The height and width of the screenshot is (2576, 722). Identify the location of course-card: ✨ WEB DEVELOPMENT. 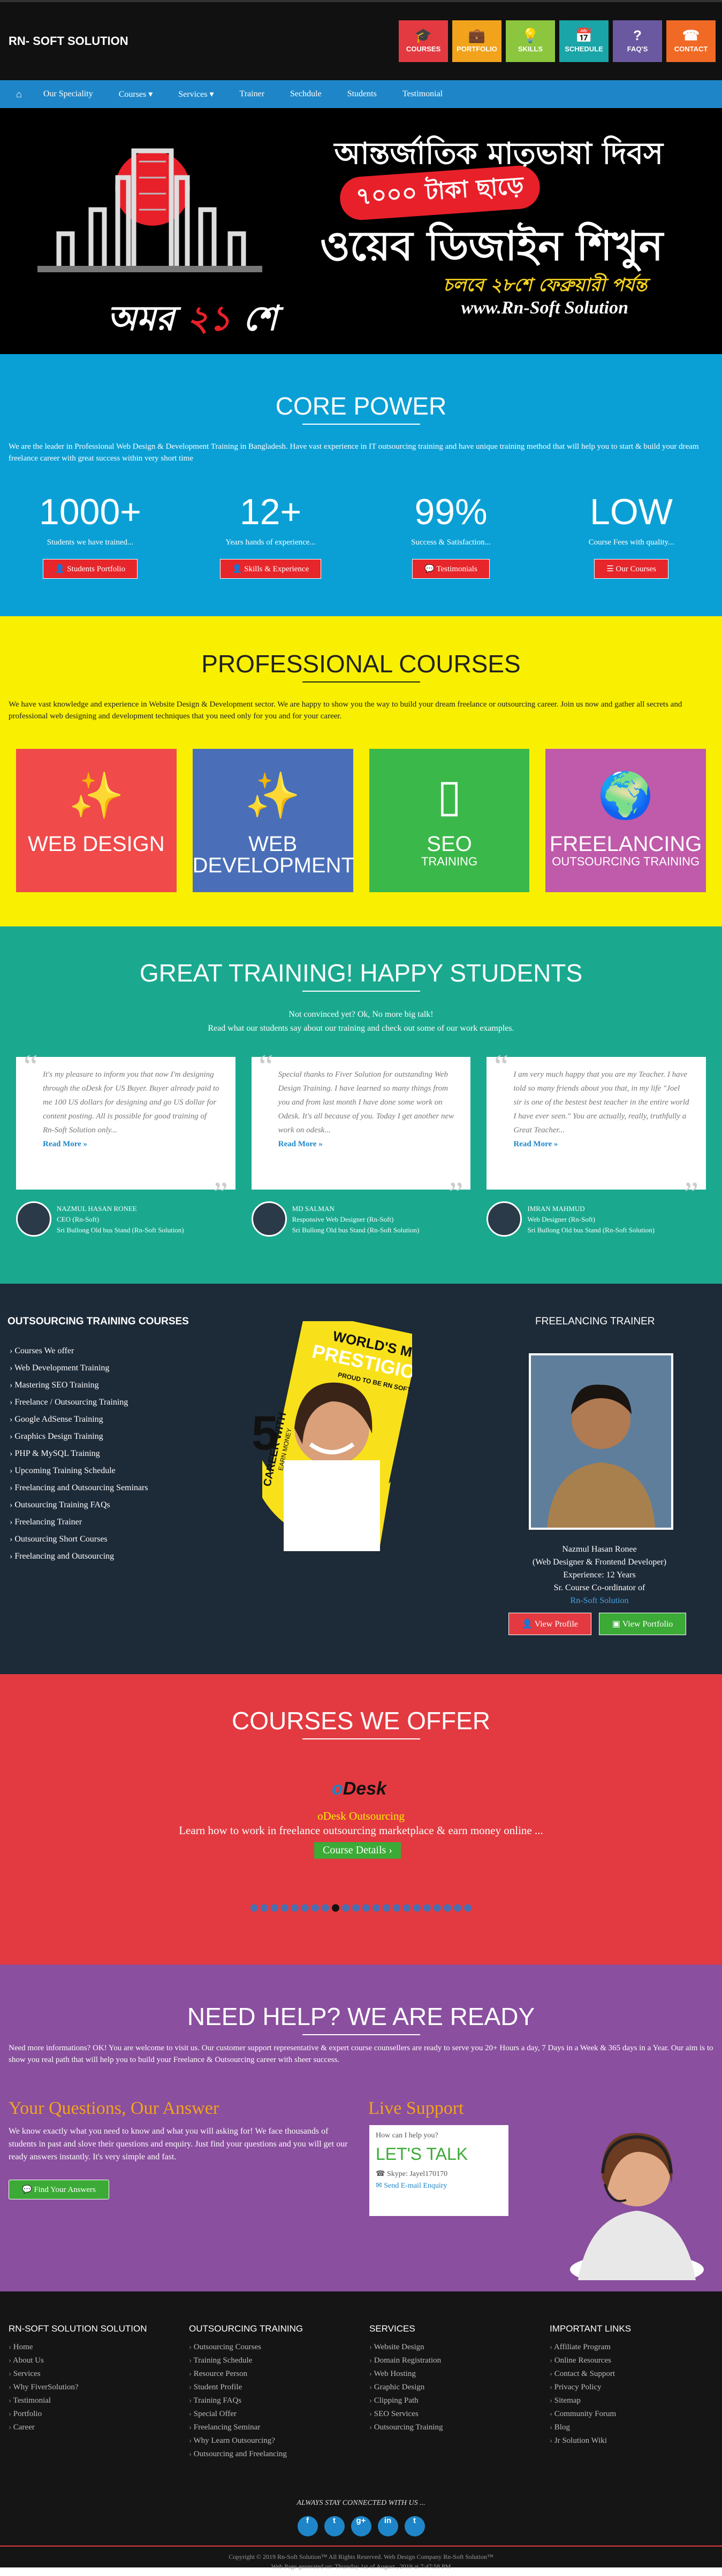
(273, 820).